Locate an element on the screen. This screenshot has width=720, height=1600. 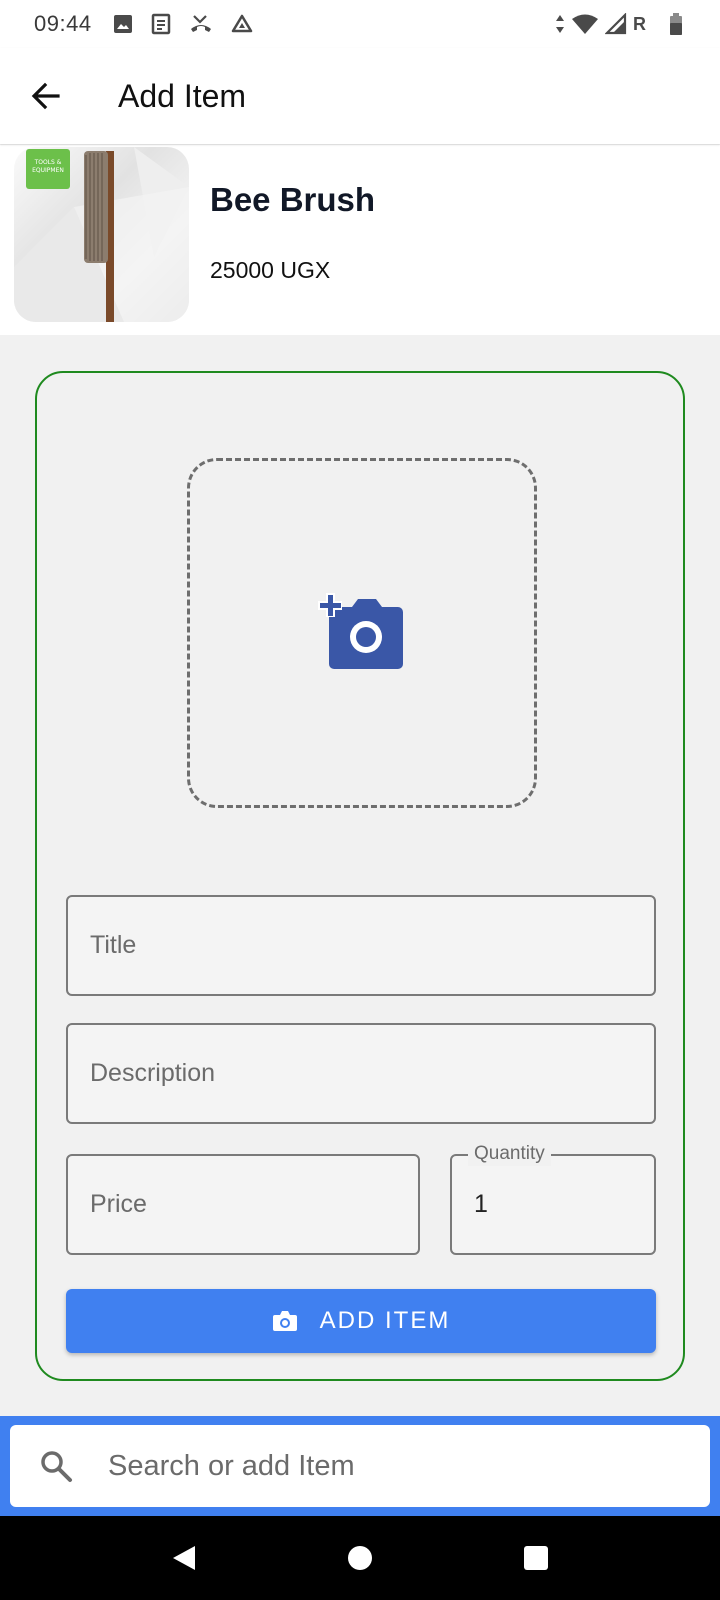
search-bar-container is located at coordinates (360, 1466).